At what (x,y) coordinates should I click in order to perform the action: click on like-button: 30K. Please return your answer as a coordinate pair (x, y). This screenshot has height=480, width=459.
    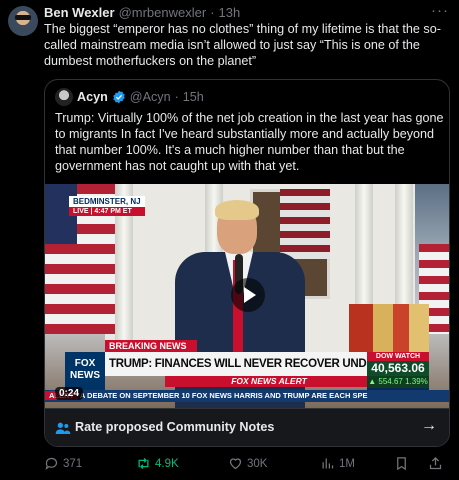
    Looking at the image, I should click on (247, 463).